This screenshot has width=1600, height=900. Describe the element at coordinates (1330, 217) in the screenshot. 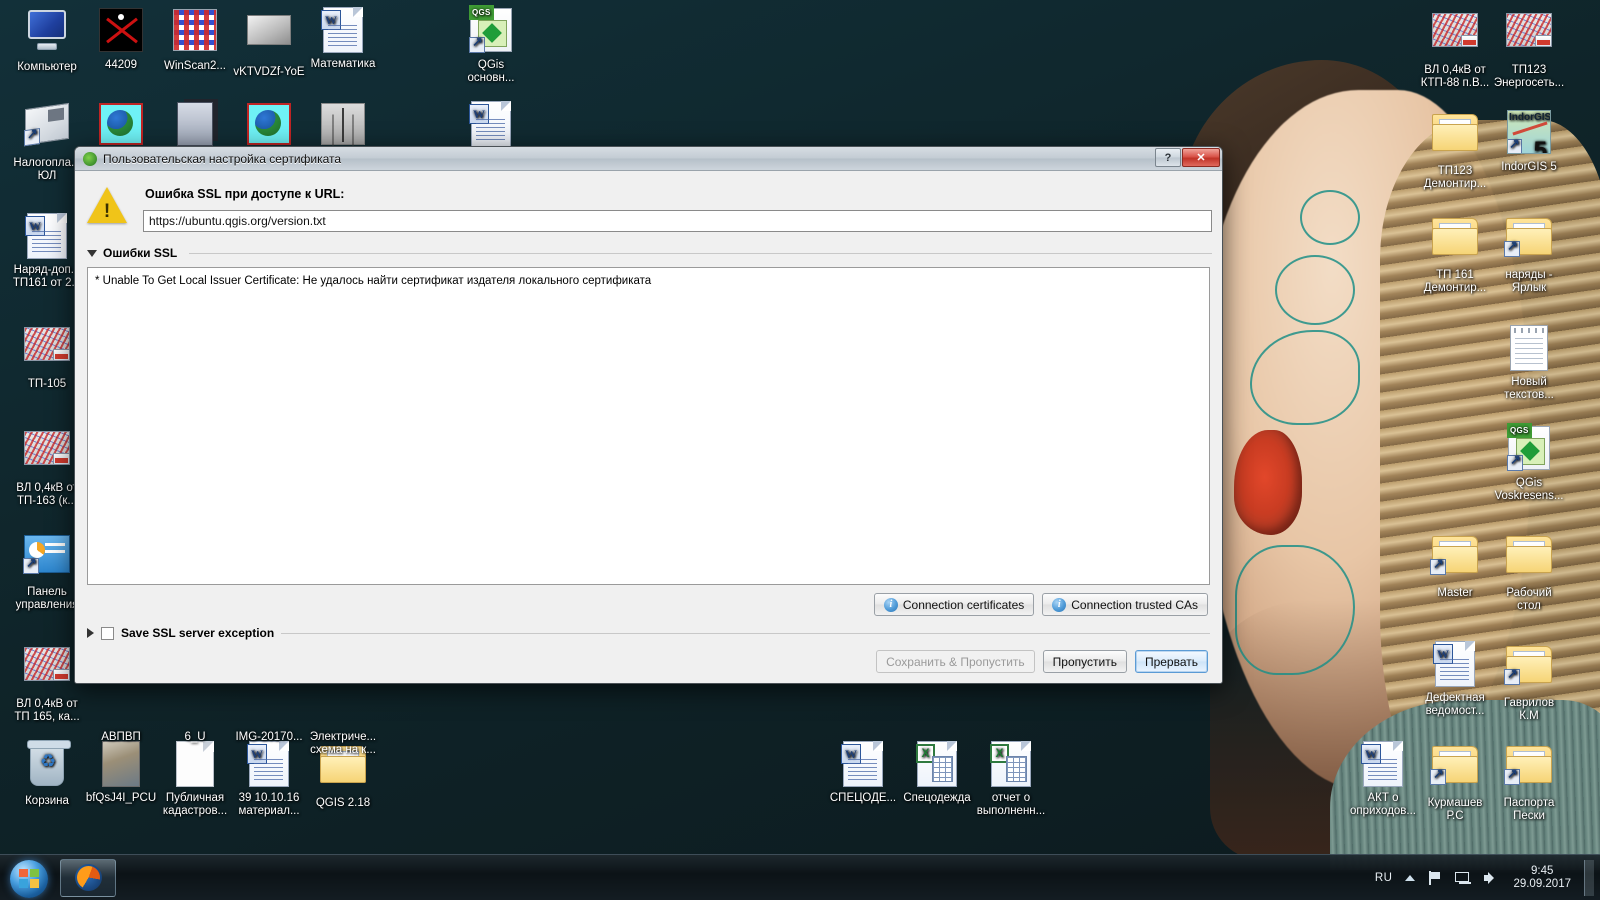

I see `wallpaper-tattoo` at that location.